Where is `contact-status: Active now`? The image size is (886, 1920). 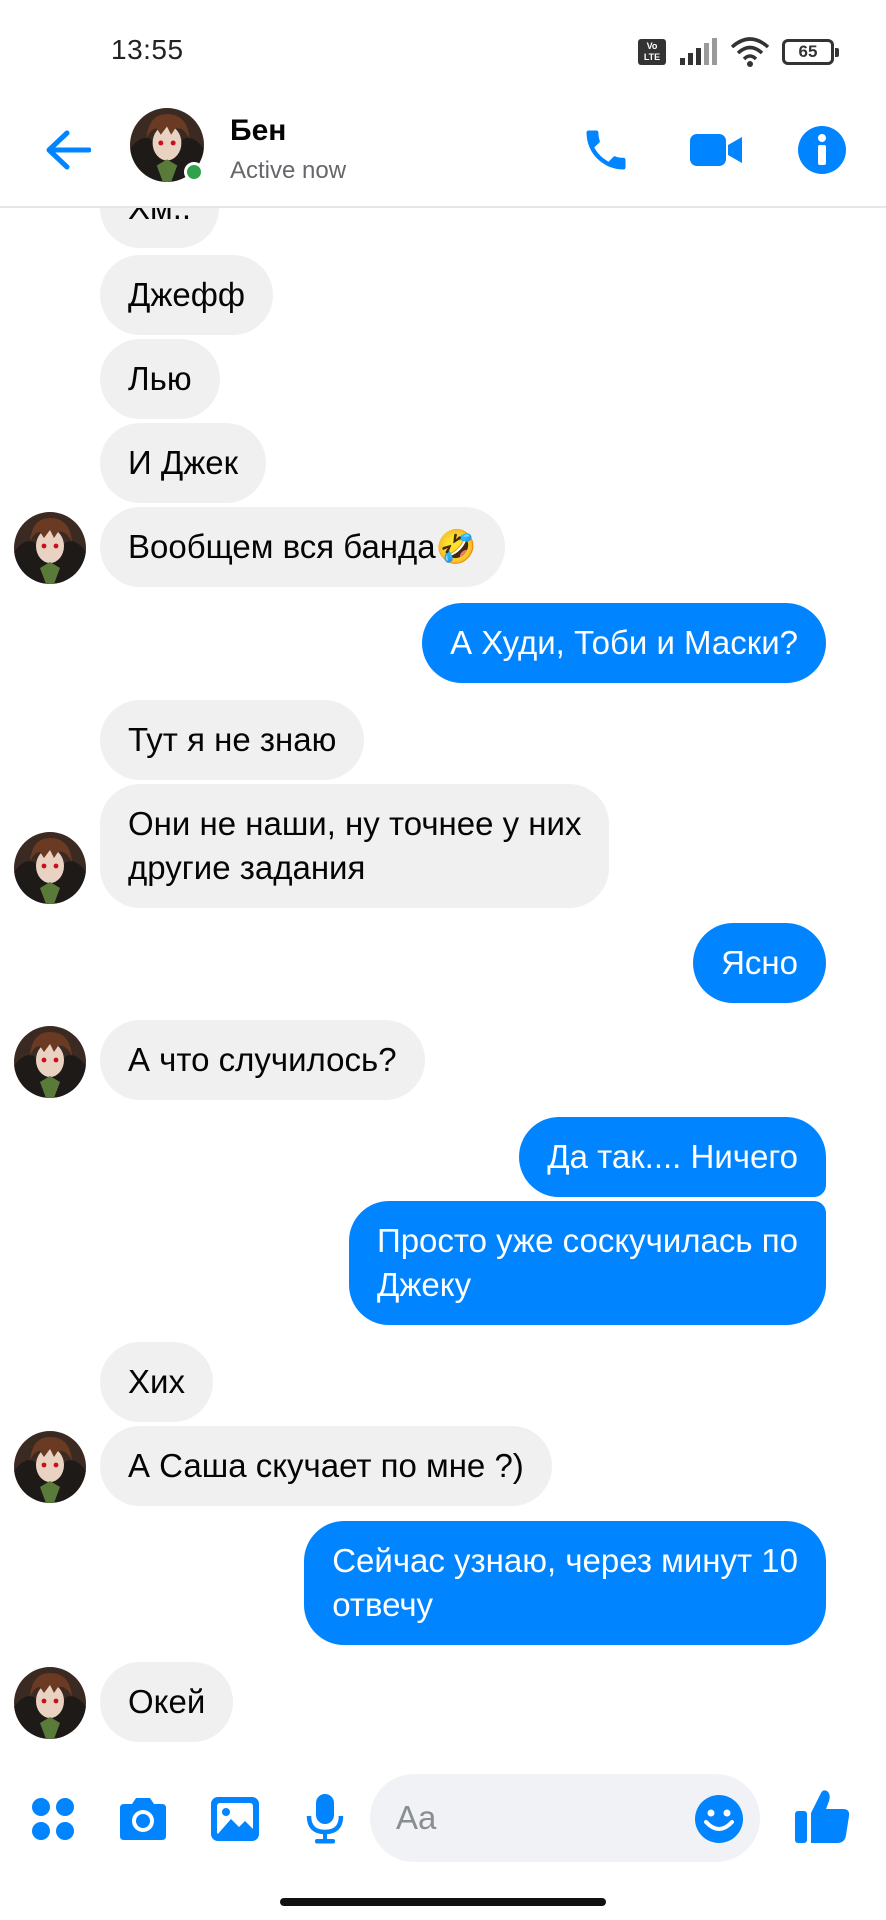
contact-status: Active now is located at coordinates (288, 170).